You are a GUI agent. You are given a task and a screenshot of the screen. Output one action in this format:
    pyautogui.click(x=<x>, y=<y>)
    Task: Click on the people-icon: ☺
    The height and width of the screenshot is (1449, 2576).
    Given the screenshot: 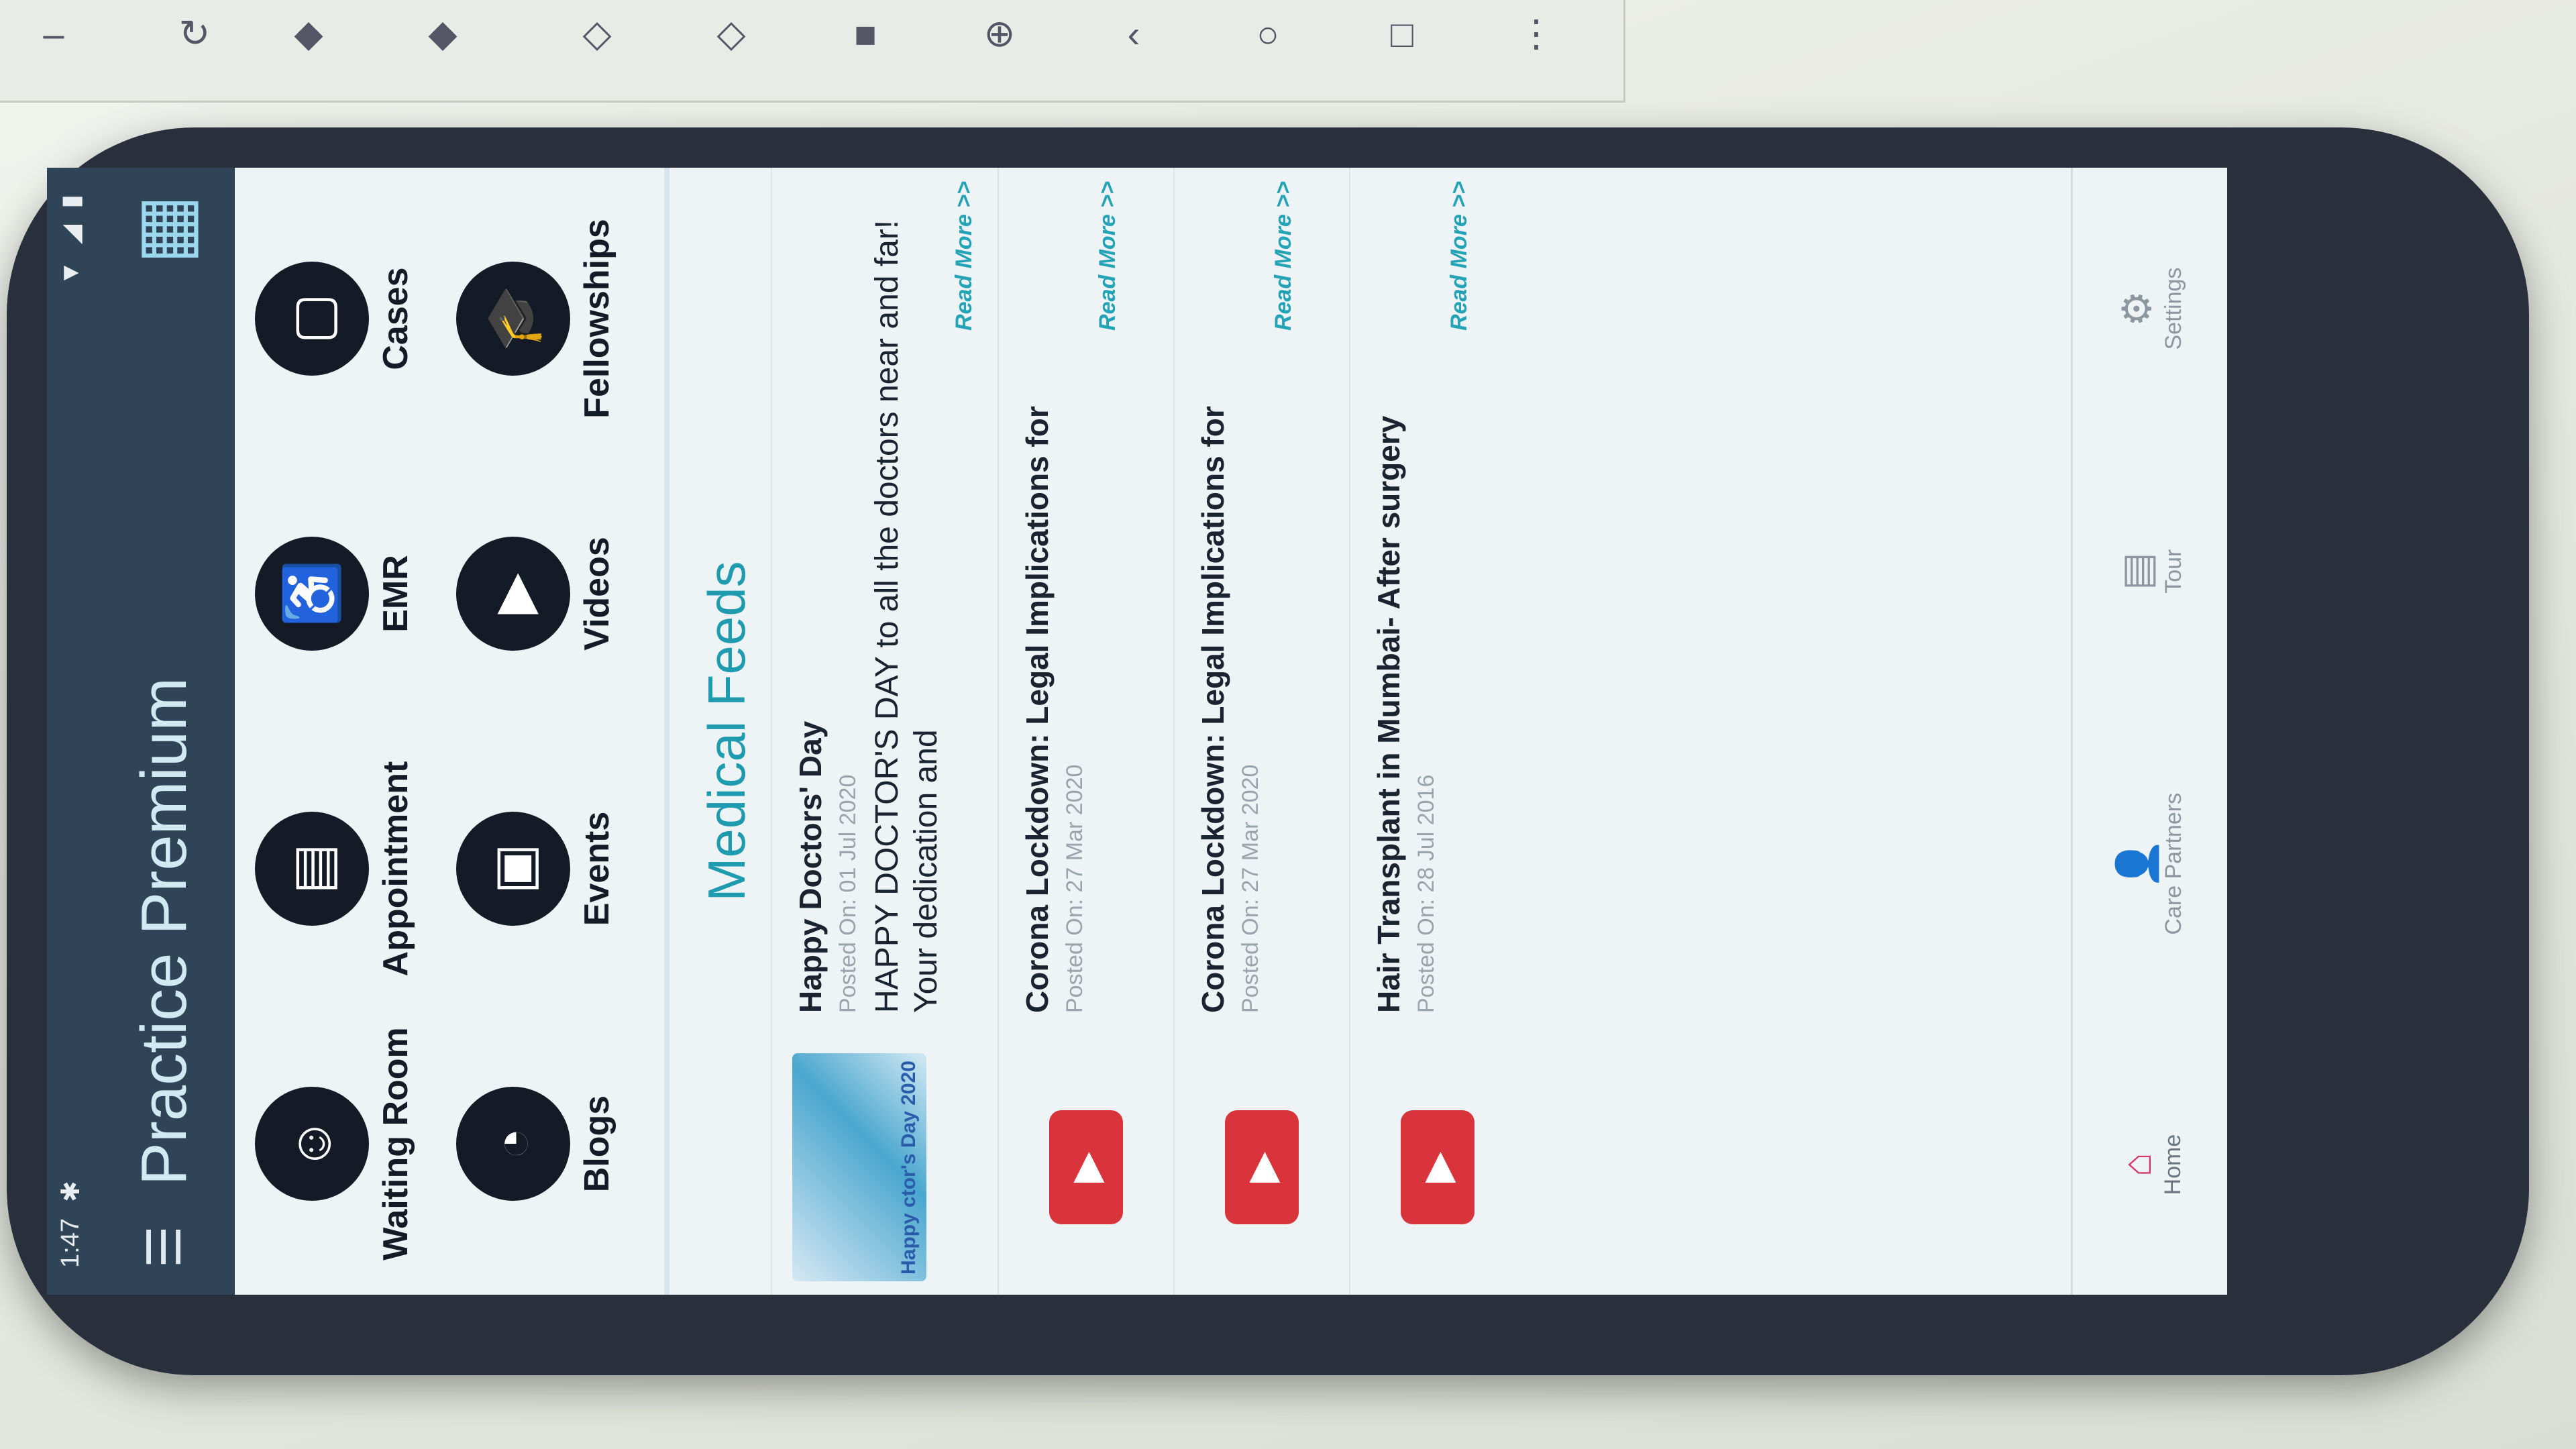 What is the action you would take?
    pyautogui.click(x=312, y=1144)
    